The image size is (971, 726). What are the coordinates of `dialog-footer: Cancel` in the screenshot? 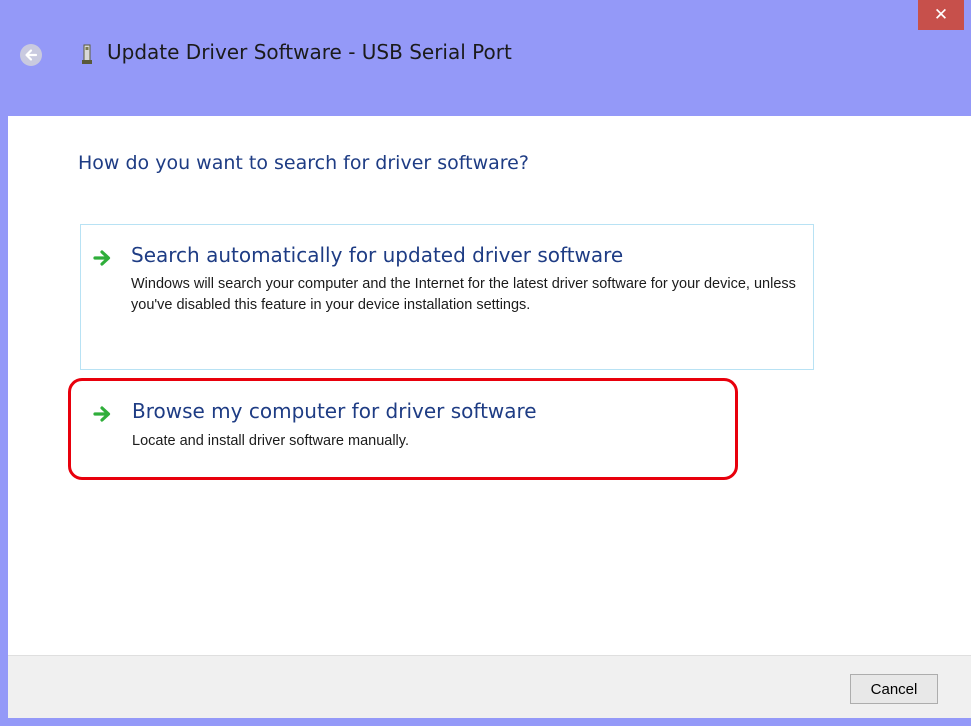 It's located at (489, 686).